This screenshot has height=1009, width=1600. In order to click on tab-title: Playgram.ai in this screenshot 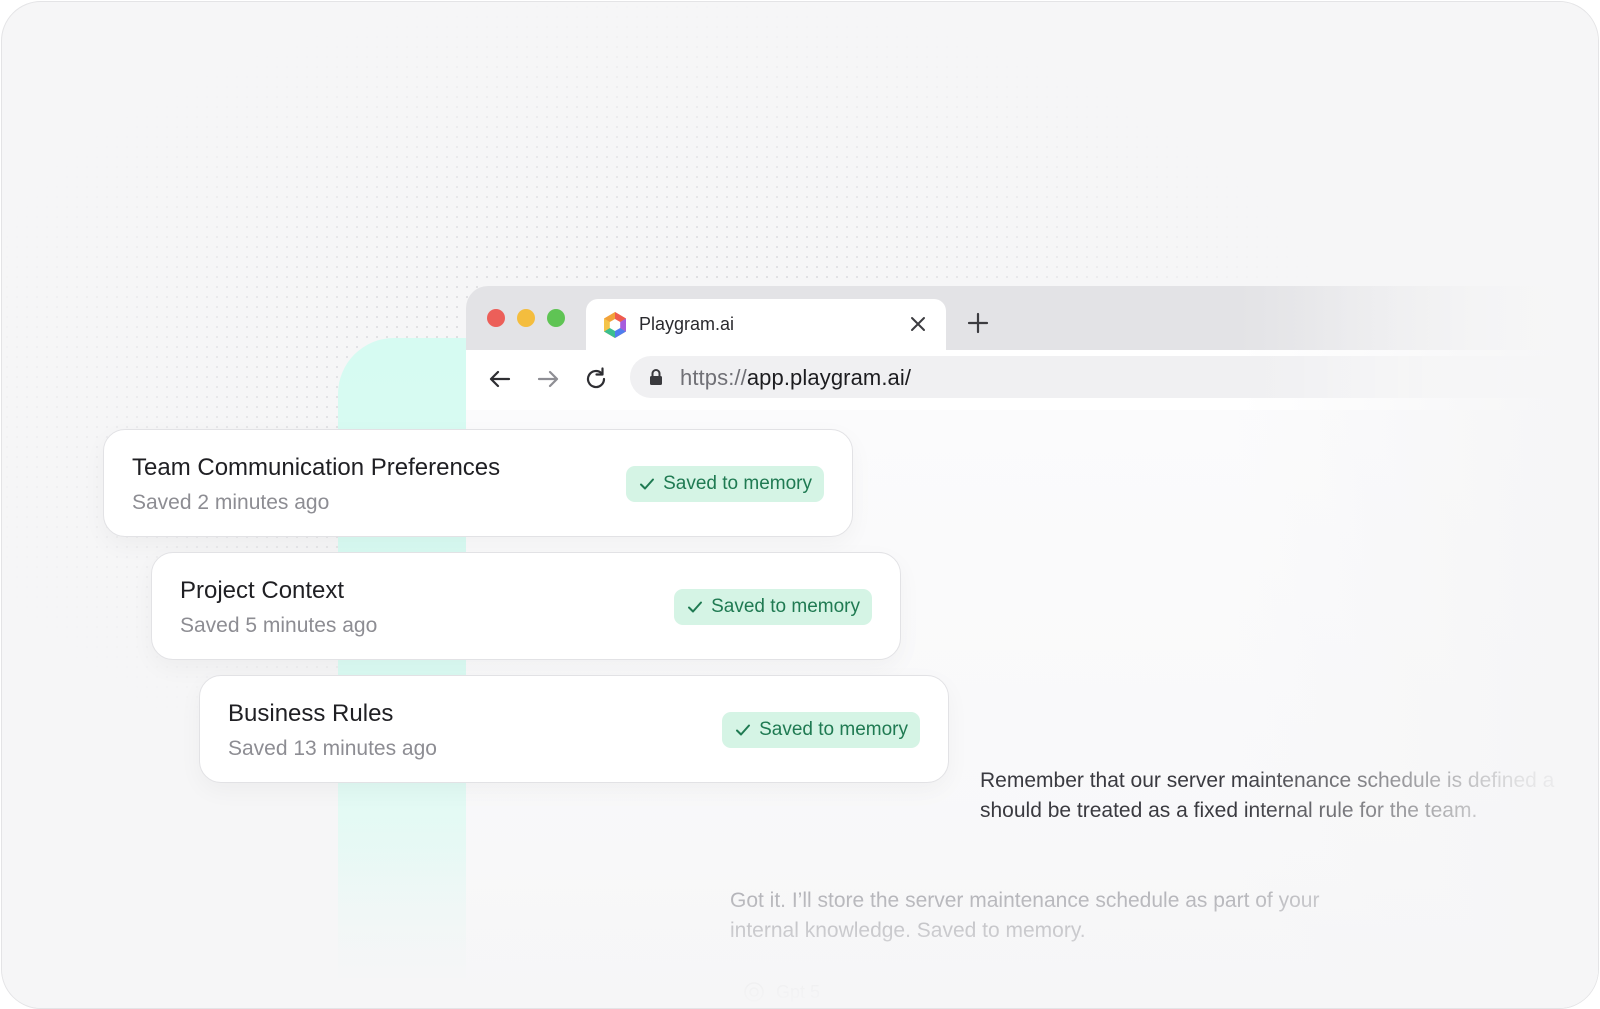, I will do `click(687, 324)`.